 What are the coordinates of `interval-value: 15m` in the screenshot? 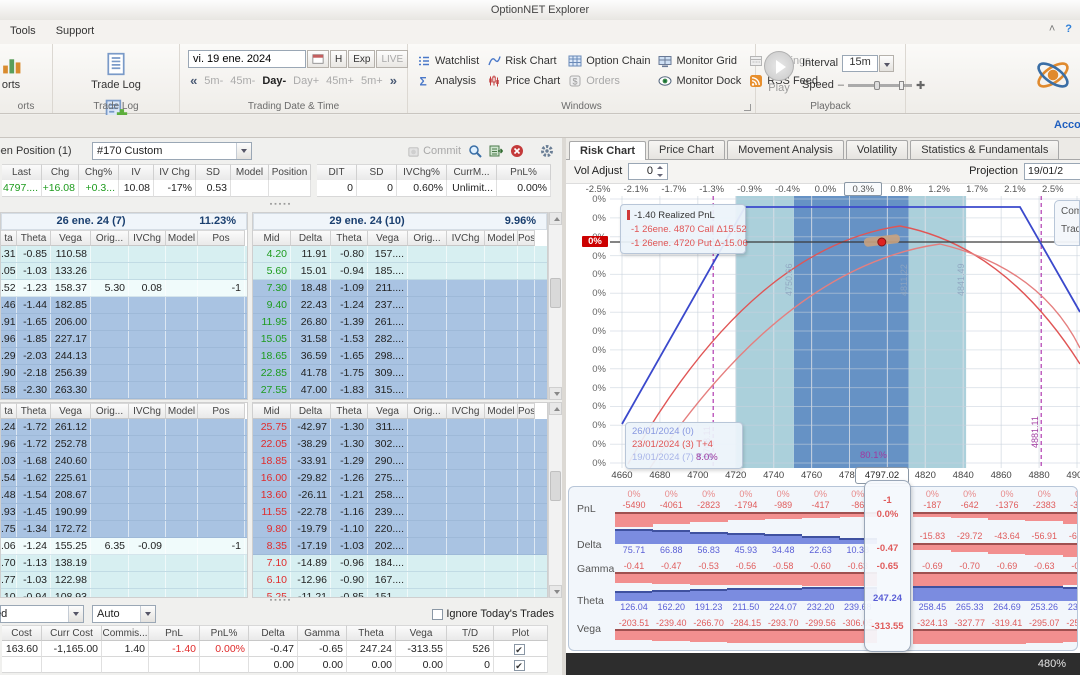 It's located at (860, 63).